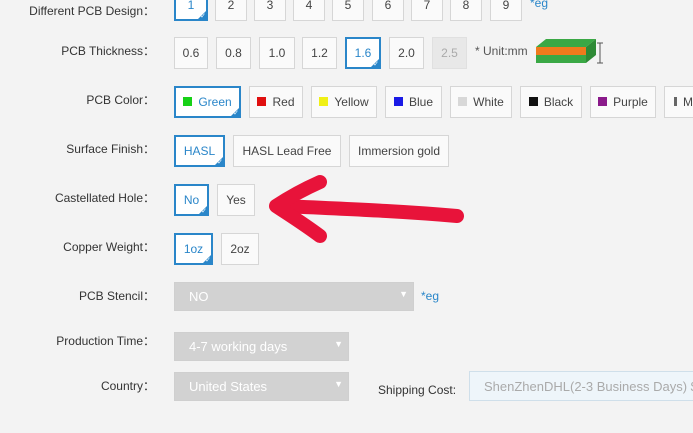  What do you see at coordinates (238, 346) in the screenshot?
I see `production-time-value: 4-7 working days` at bounding box center [238, 346].